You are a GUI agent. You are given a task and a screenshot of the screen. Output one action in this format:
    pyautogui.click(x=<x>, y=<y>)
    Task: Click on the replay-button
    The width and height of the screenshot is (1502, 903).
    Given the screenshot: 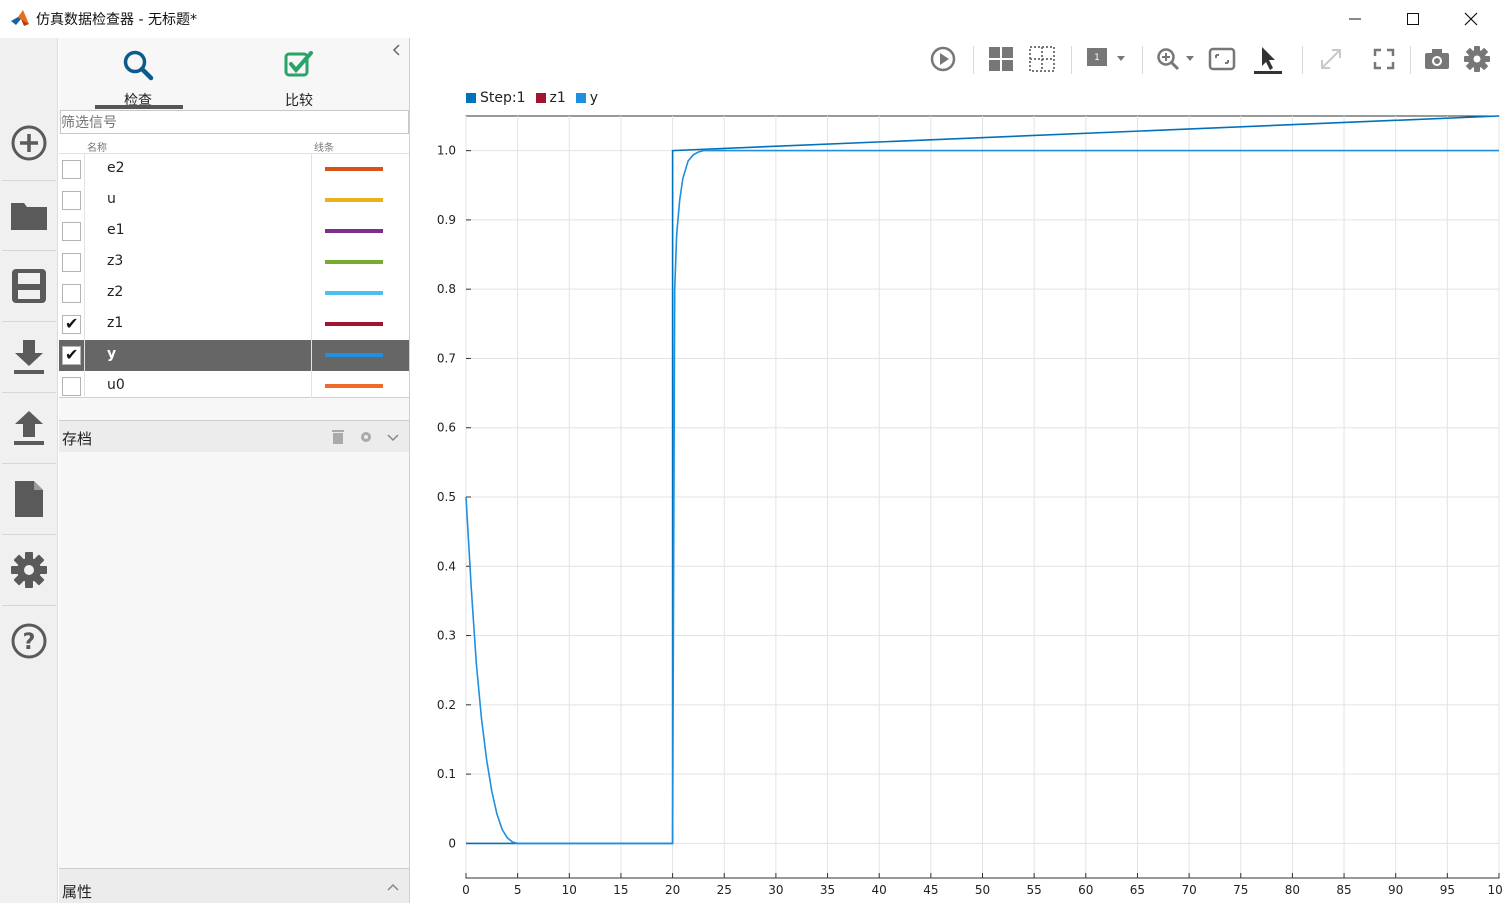 What is the action you would take?
    pyautogui.click(x=943, y=59)
    